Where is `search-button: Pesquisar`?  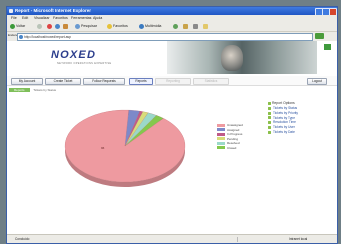 search-button: Pesquisar is located at coordinates (86, 26).